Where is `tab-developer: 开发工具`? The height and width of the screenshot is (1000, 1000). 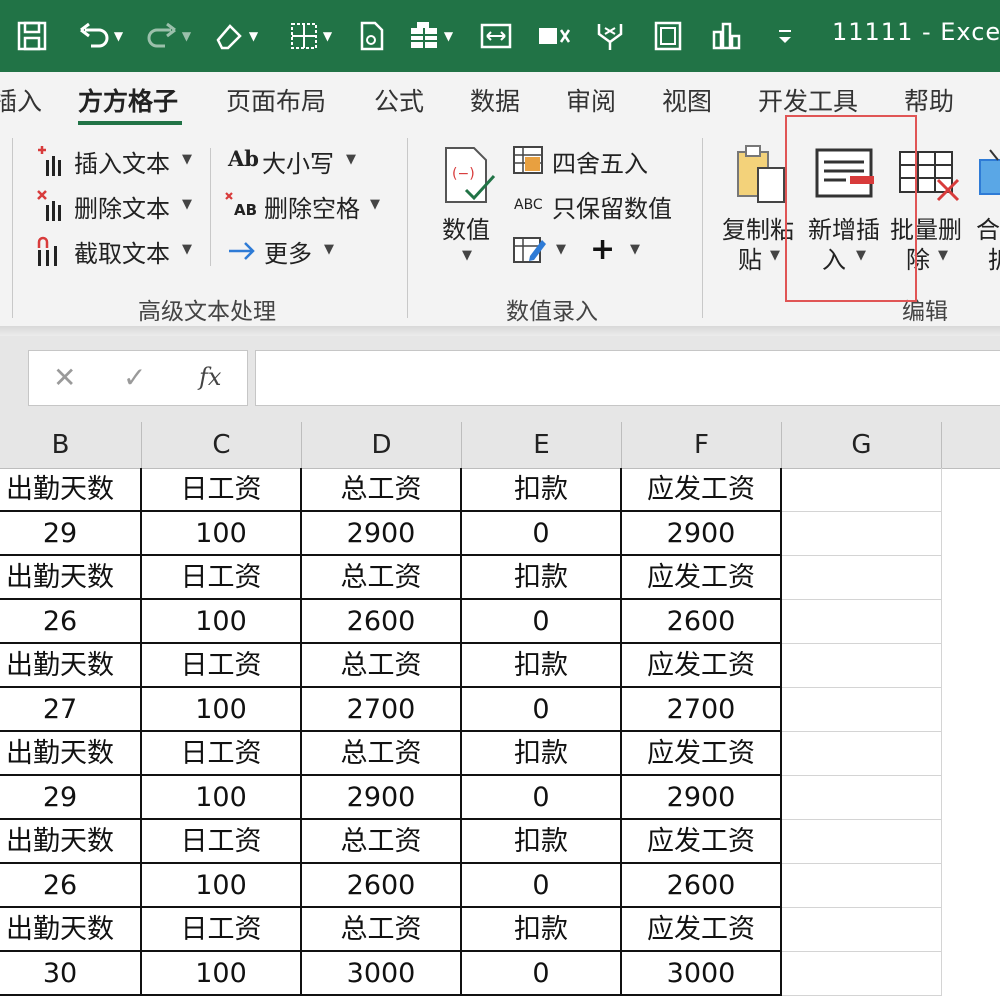 tab-developer: 开发工具 is located at coordinates (808, 100).